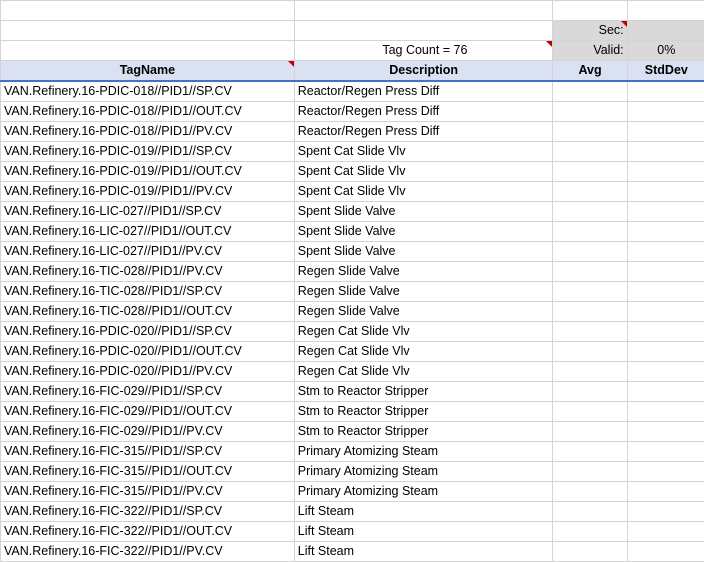  What do you see at coordinates (148, 272) in the screenshot?
I see `tagname-cell: VAN.Refinery.16-TIC-028//PID1//PV.CV` at bounding box center [148, 272].